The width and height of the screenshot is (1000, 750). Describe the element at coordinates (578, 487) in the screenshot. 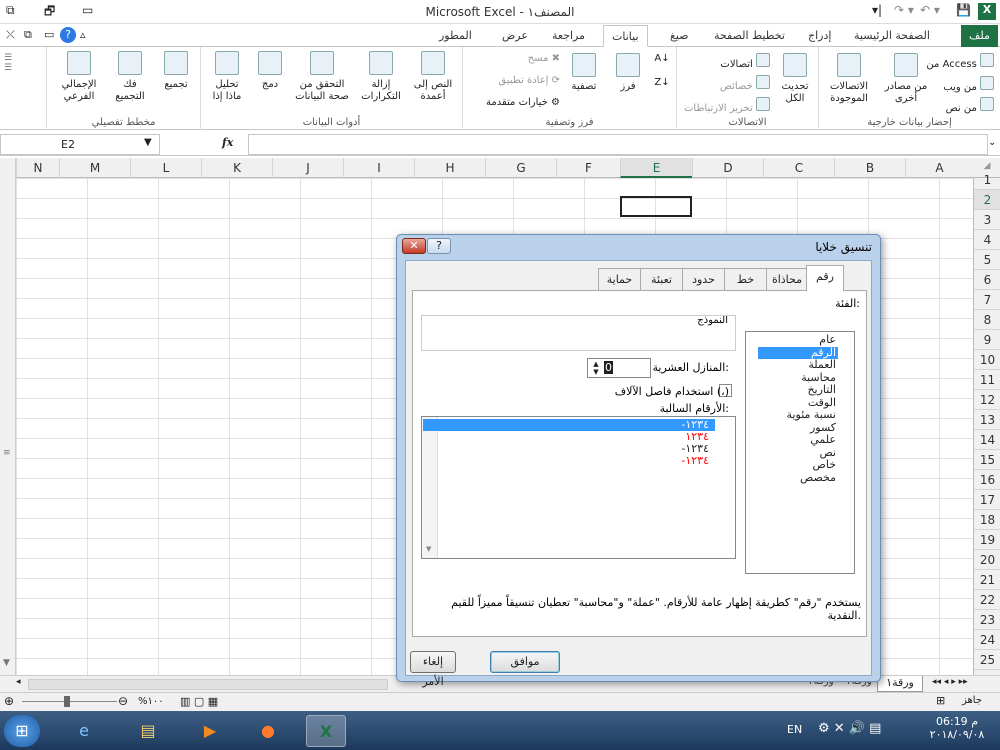

I see `negative-numbers-list: ▲ ▼ -١٢٣٤١٢٣٤-١٢٣٤-١٢٣٤` at that location.